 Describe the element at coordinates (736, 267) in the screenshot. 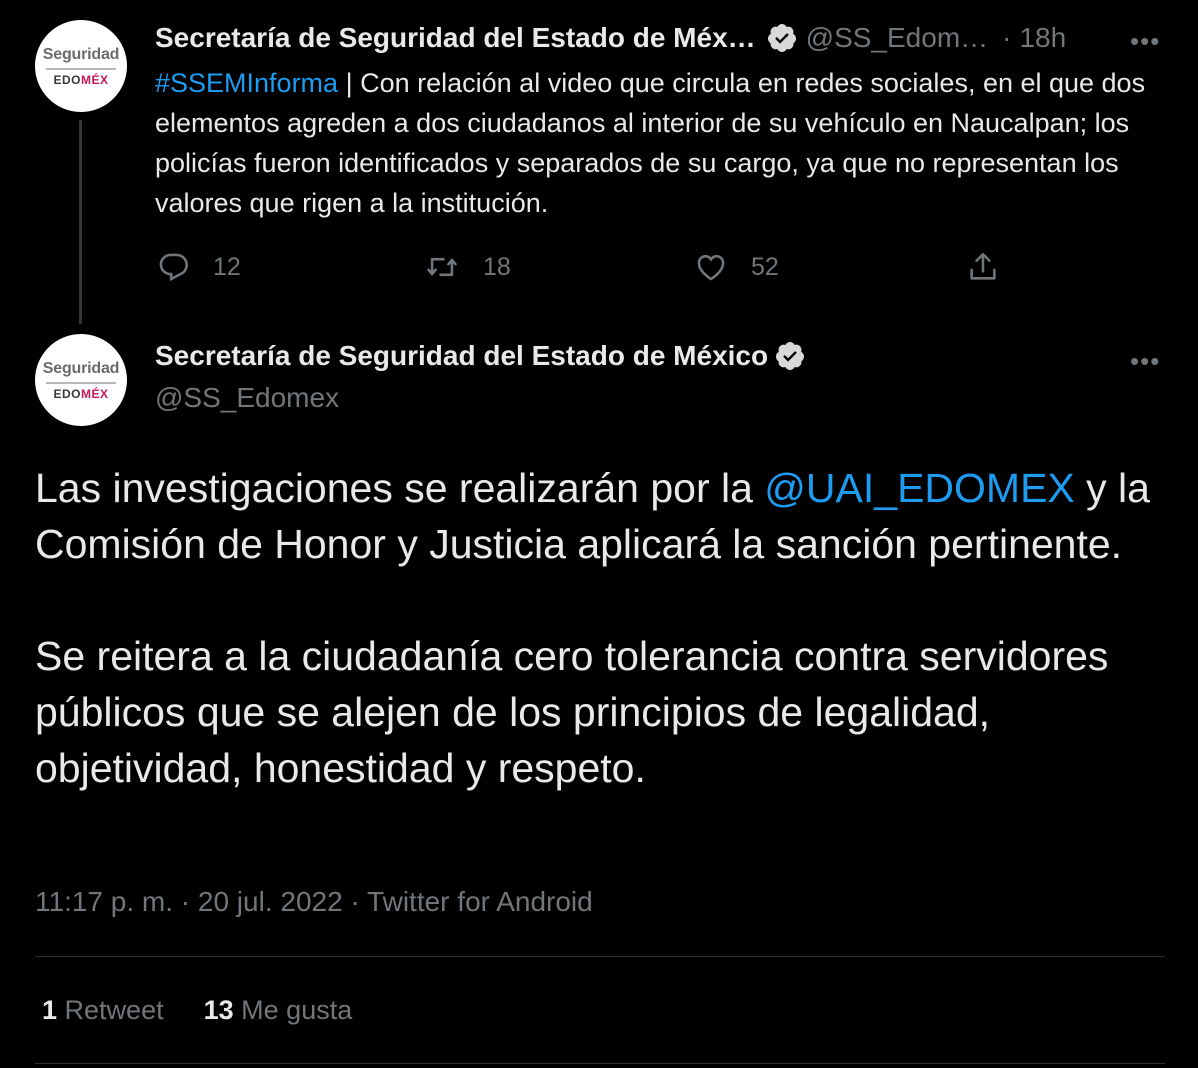

I see `like-button: 52` at that location.